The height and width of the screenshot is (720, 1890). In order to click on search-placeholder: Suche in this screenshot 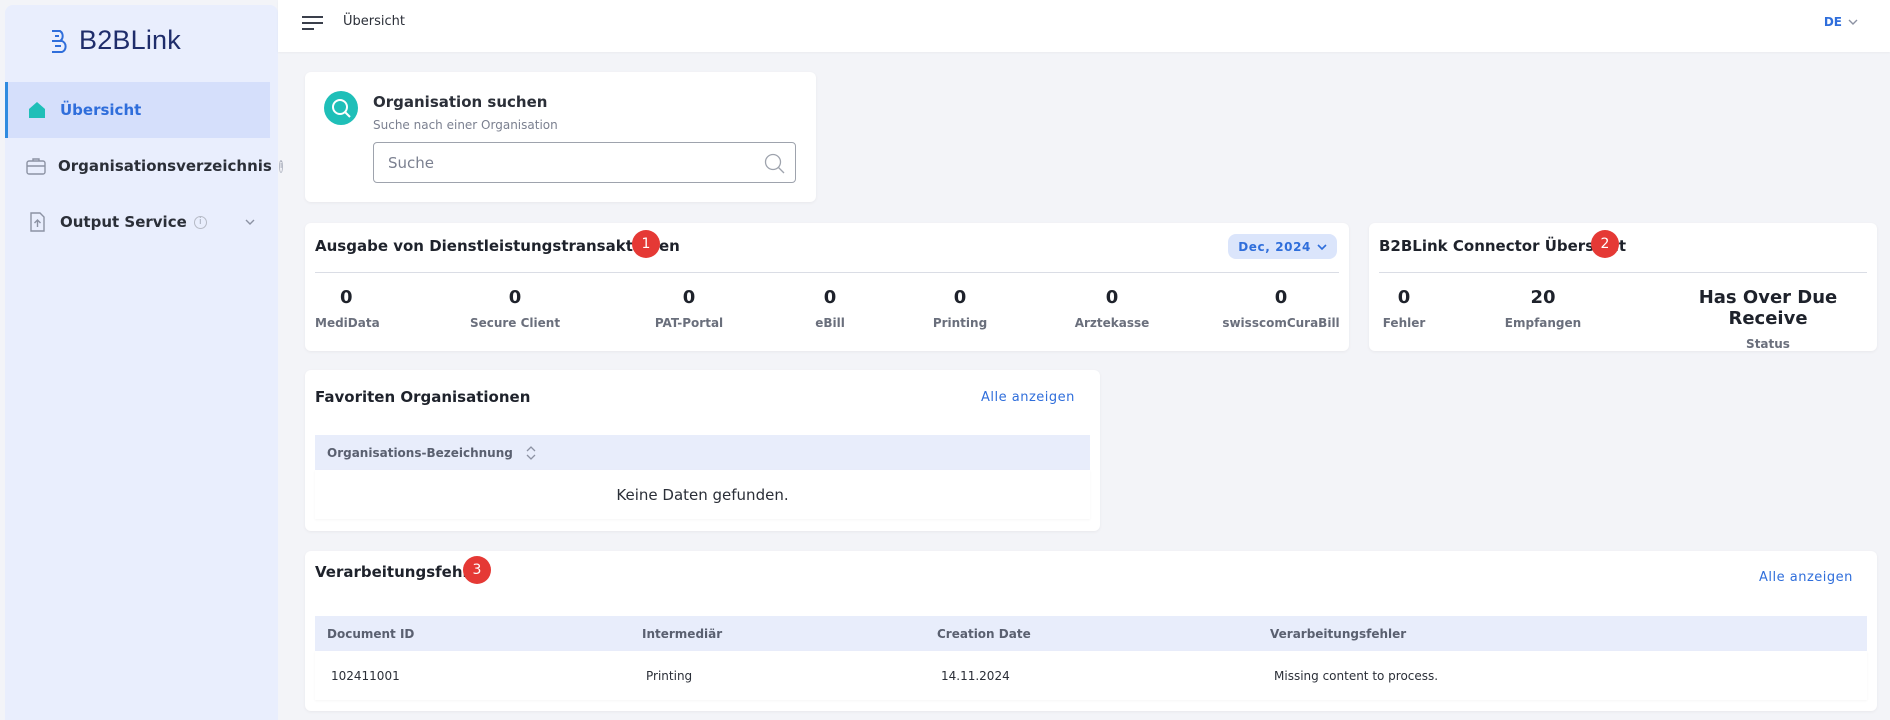, I will do `click(411, 162)`.